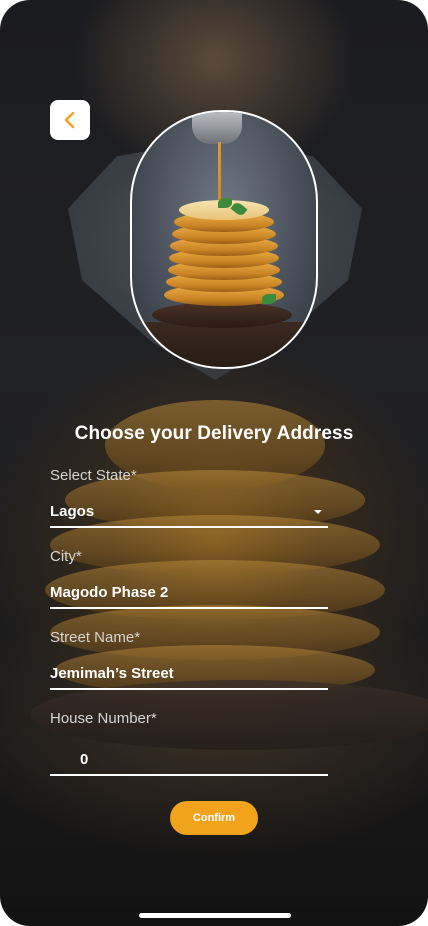 The width and height of the screenshot is (428, 926). I want to click on house-number-label: House Number*, so click(103, 718).